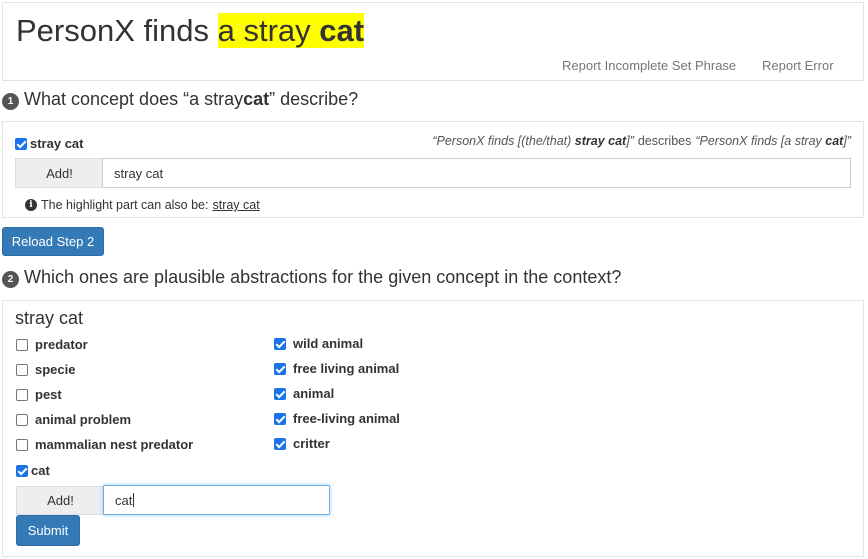  I want to click on page-title: PersonX finds a stray cat, so click(190, 31).